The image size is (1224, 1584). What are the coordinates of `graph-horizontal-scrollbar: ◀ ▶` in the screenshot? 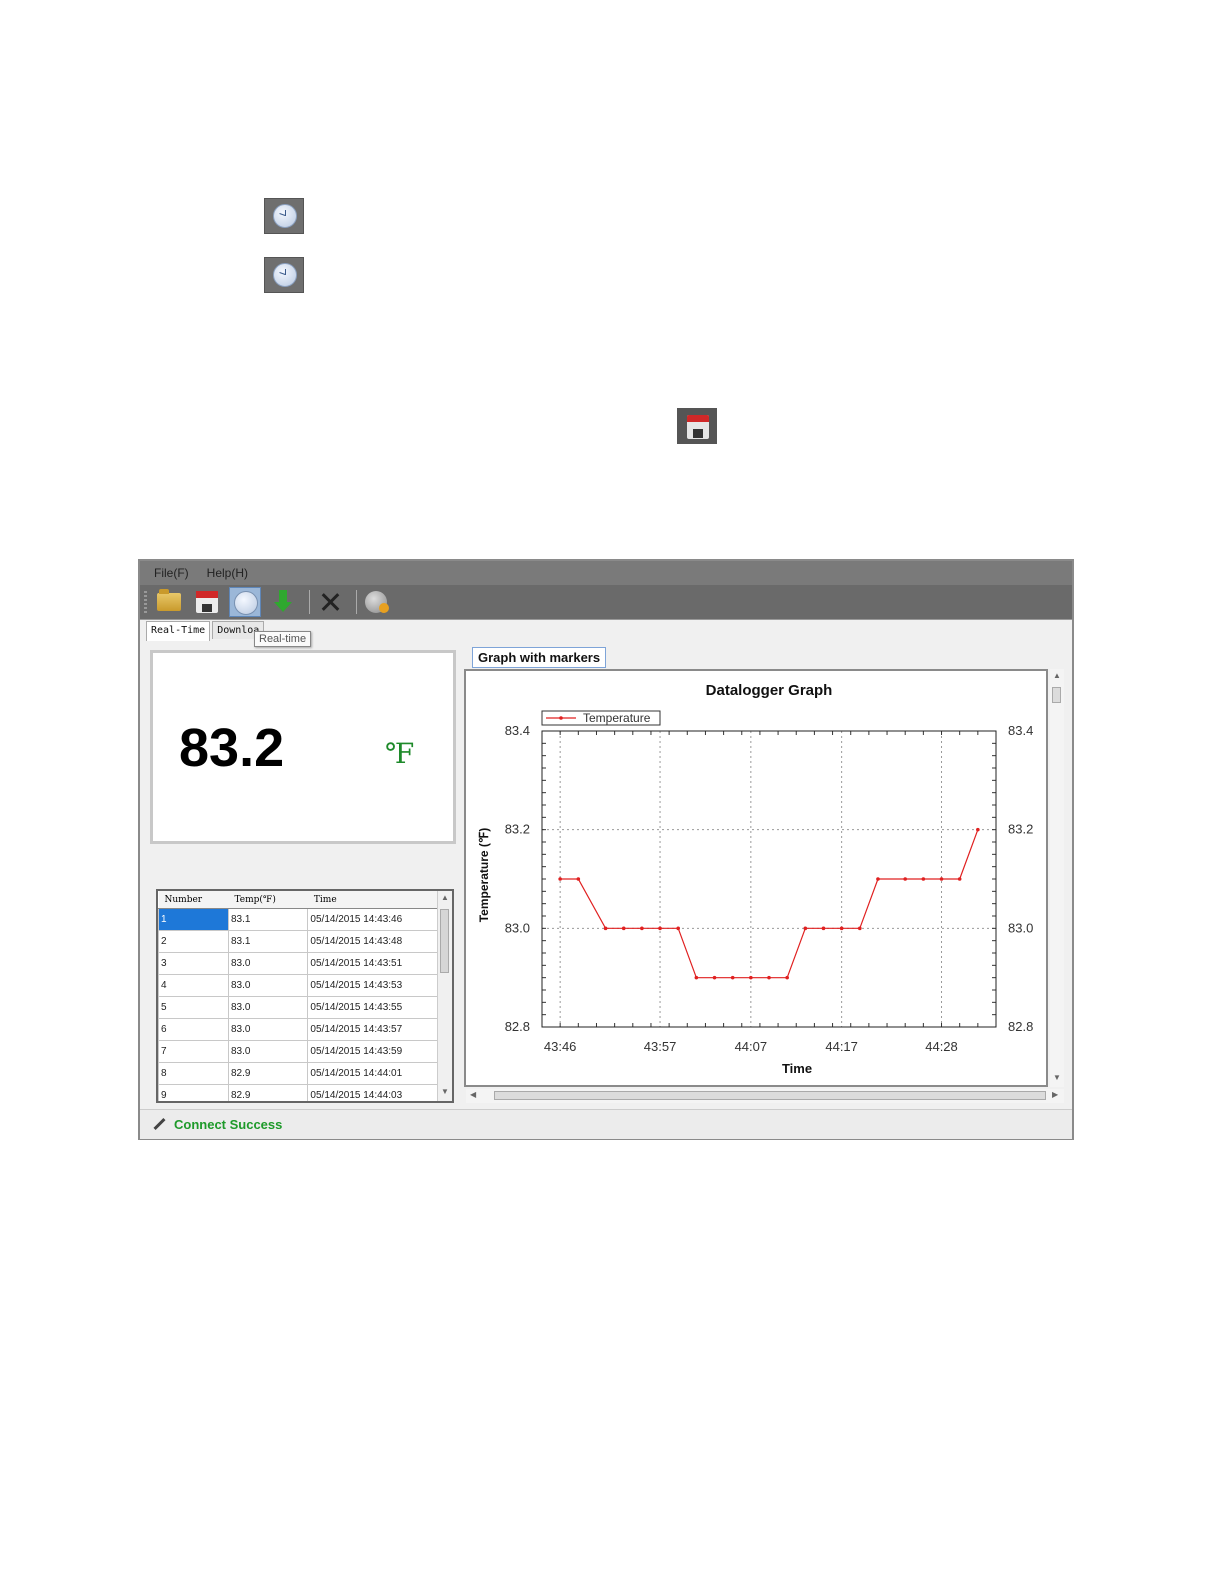 It's located at (765, 1096).